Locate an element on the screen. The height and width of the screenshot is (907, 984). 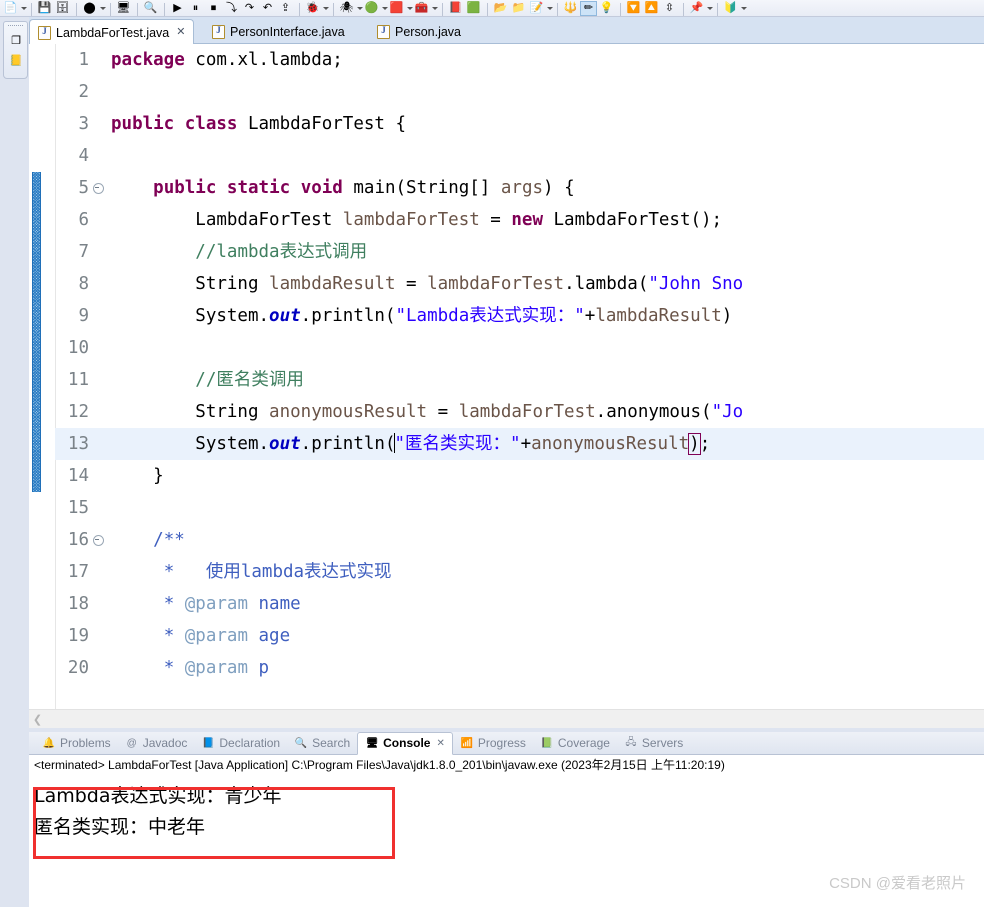
code-line: 4 is located at coordinates (519, 156).